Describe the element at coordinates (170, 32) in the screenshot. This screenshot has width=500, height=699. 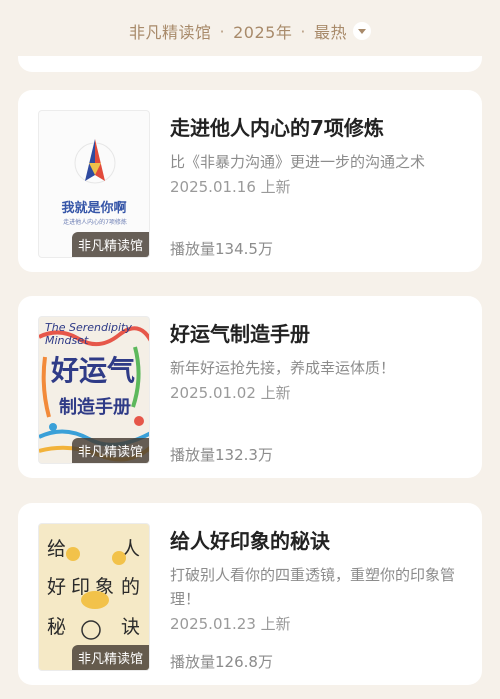
I see `channel-label: 非凡精读馆` at that location.